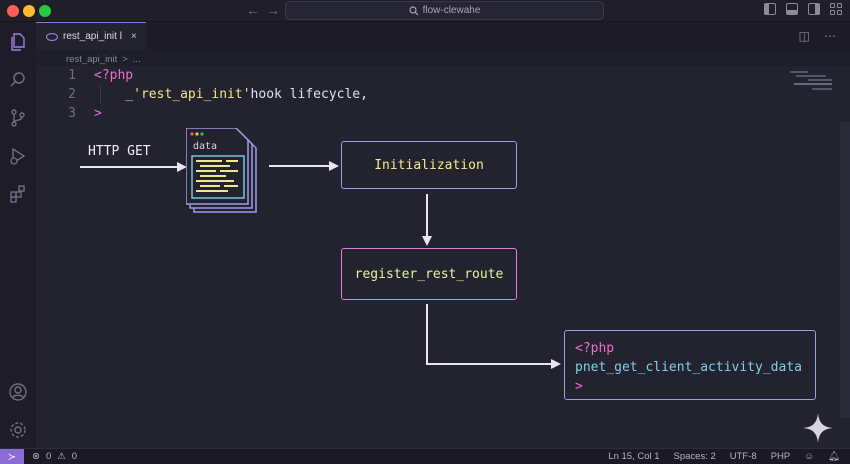 Image resolution: width=850 pixels, height=464 pixels. What do you see at coordinates (52, 36) in the screenshot?
I see `file-type-icon` at bounding box center [52, 36].